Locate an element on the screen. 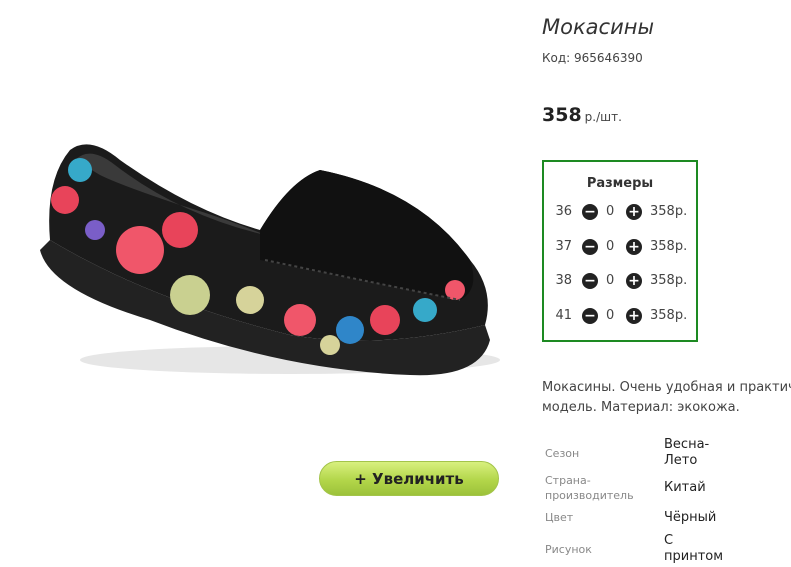 The height and width of the screenshot is (567, 791). attr-value-line: Китай is located at coordinates (685, 487).